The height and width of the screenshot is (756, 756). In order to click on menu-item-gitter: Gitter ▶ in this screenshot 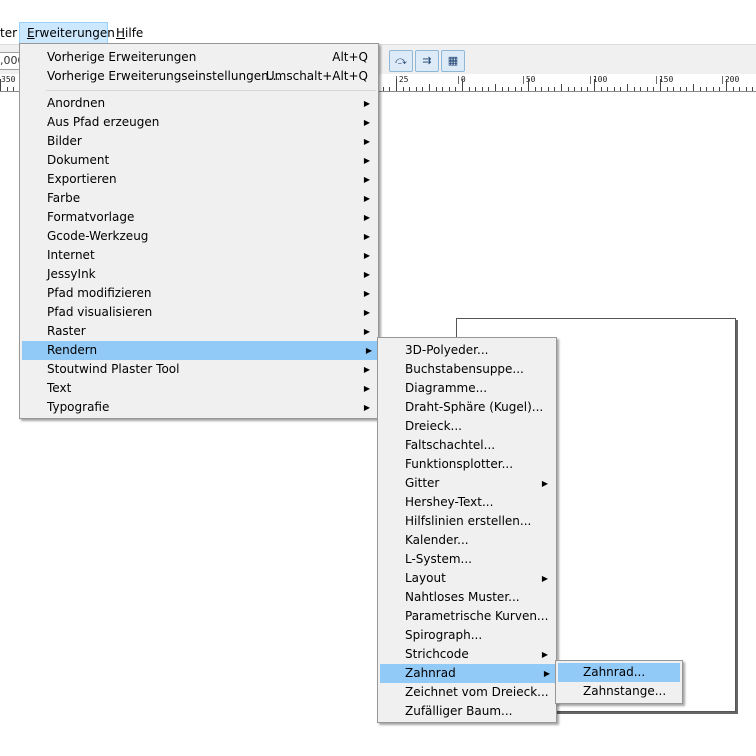, I will do `click(467, 483)`.